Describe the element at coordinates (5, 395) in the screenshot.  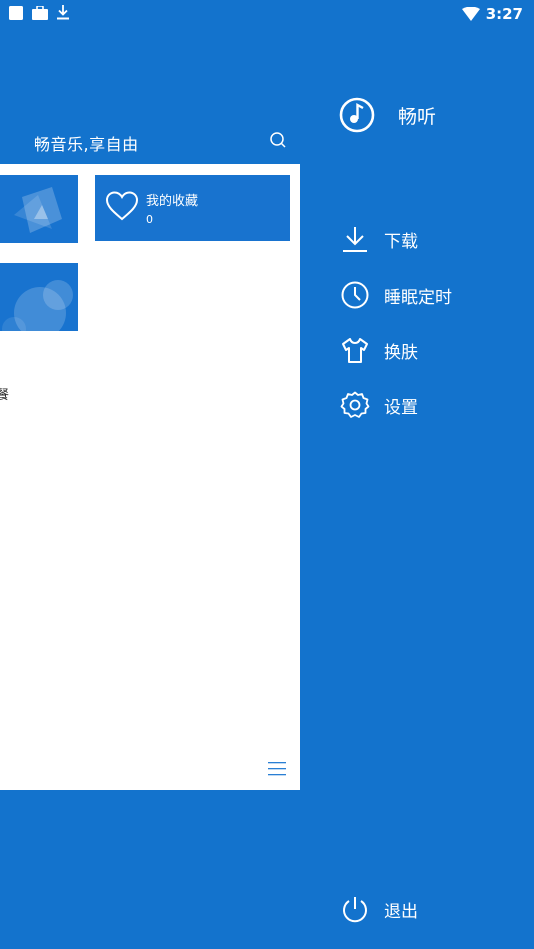
I see `partial-text-1: 餐` at that location.